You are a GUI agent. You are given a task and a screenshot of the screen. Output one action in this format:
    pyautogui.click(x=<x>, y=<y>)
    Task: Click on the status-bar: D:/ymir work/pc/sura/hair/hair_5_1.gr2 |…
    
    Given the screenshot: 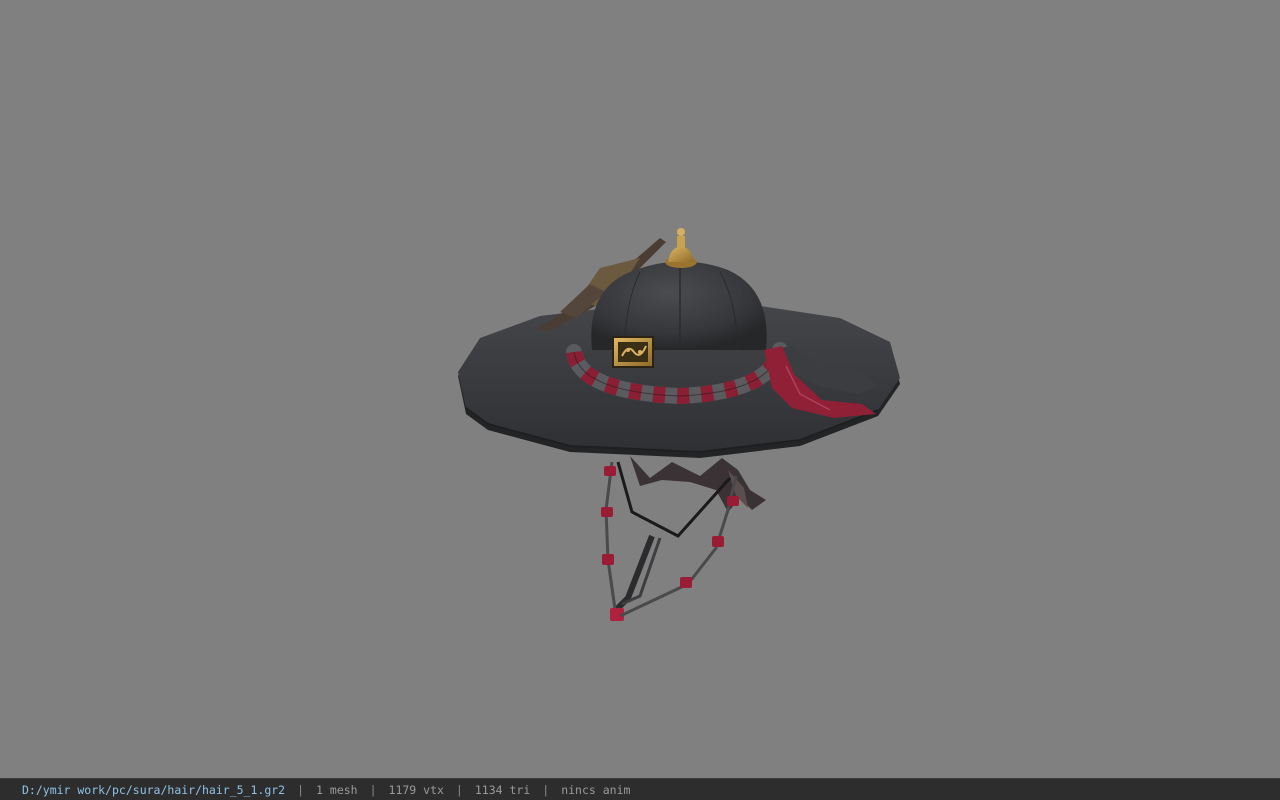 What is the action you would take?
    pyautogui.click(x=640, y=789)
    